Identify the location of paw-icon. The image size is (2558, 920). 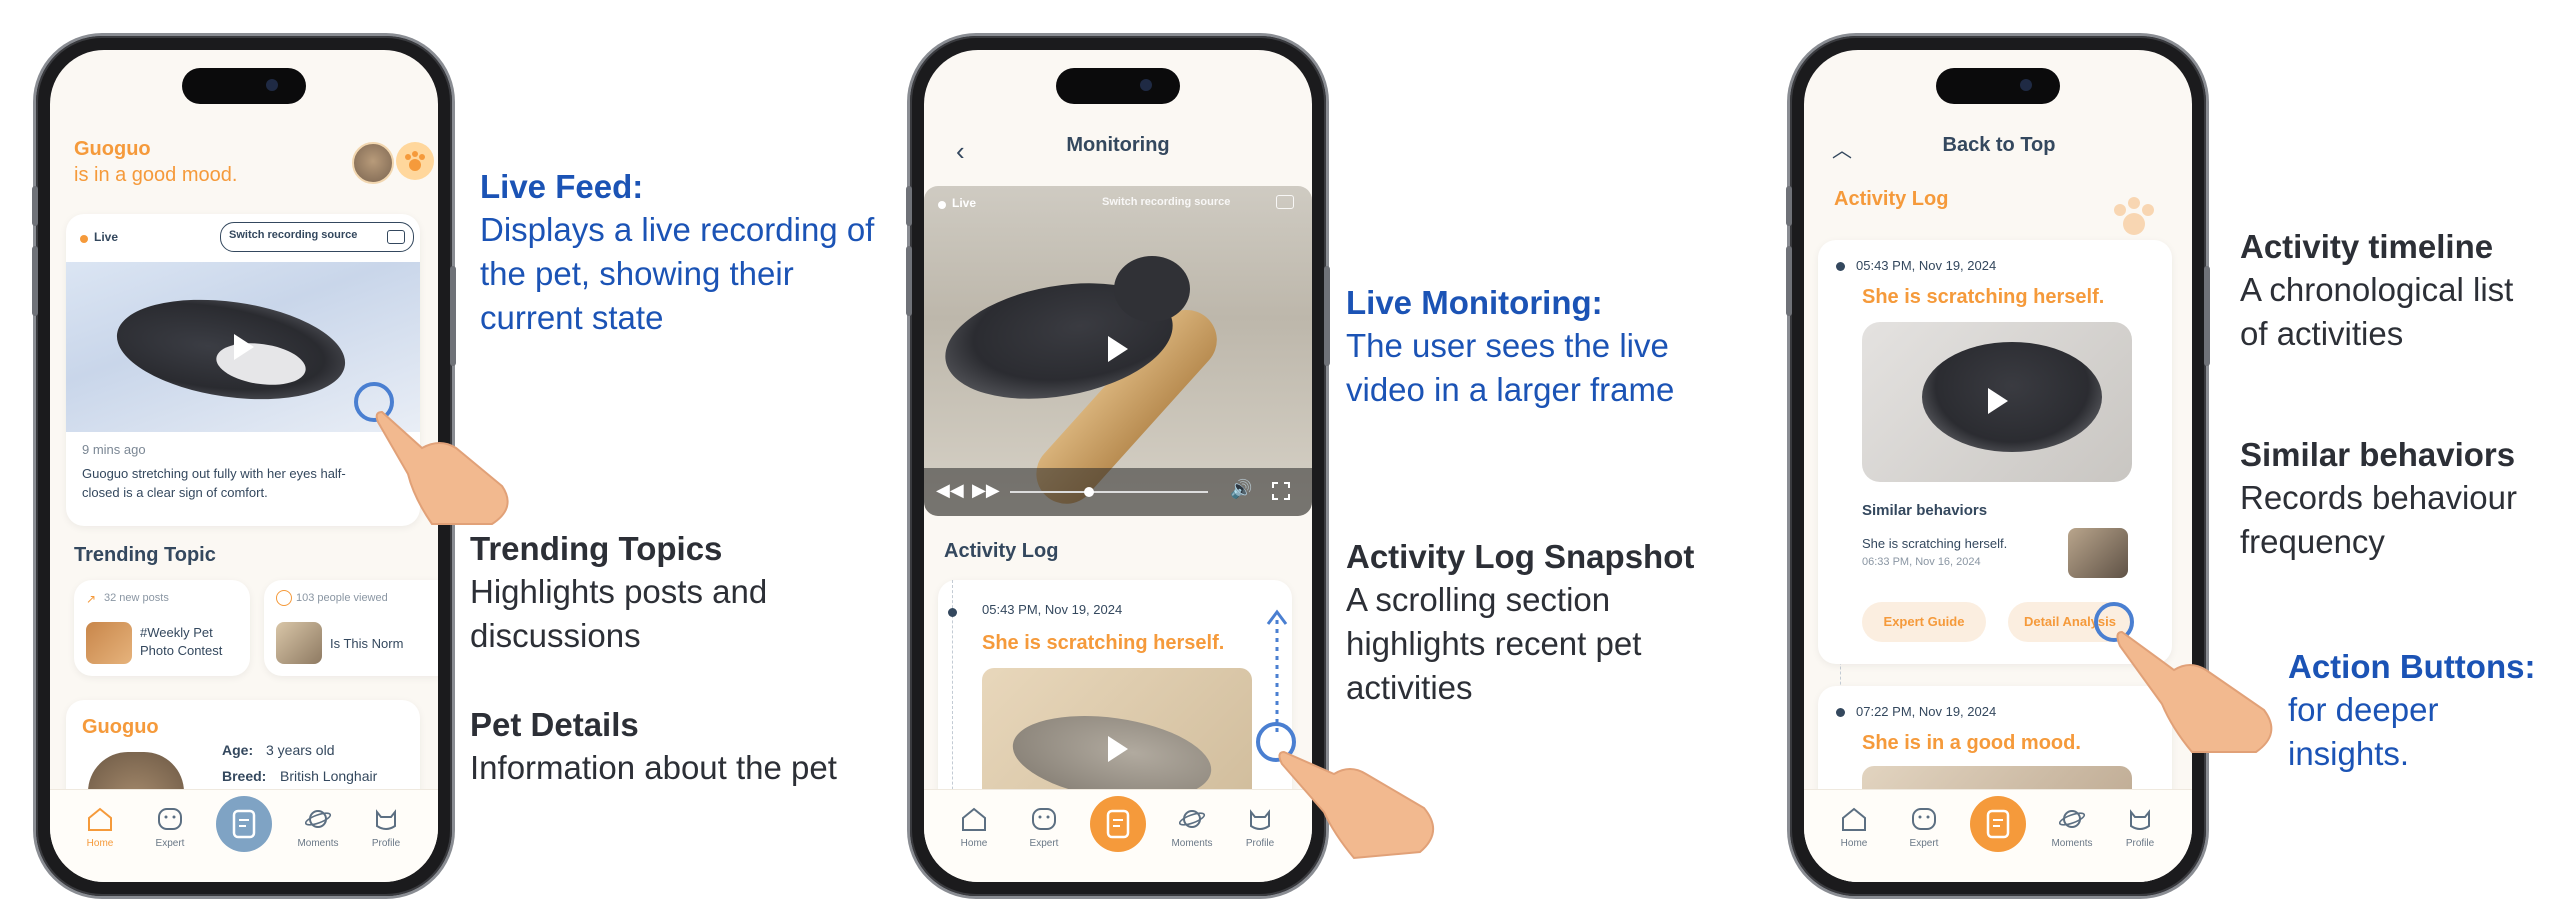
(415, 161).